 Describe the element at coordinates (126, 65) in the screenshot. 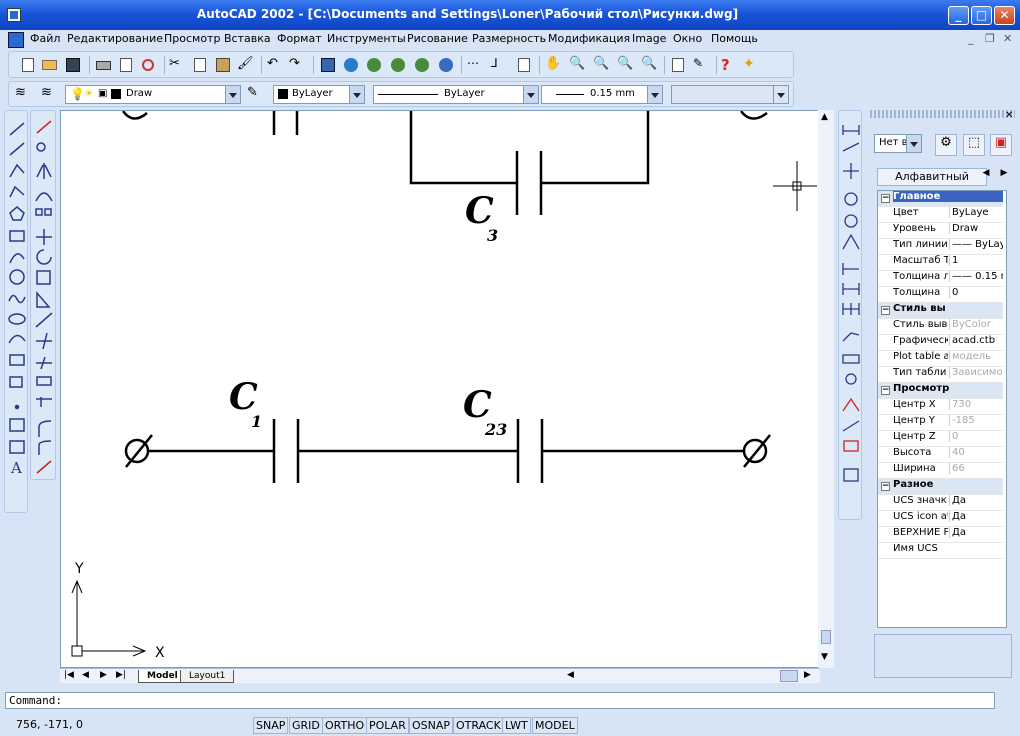

I see `print-preview-icon` at that location.